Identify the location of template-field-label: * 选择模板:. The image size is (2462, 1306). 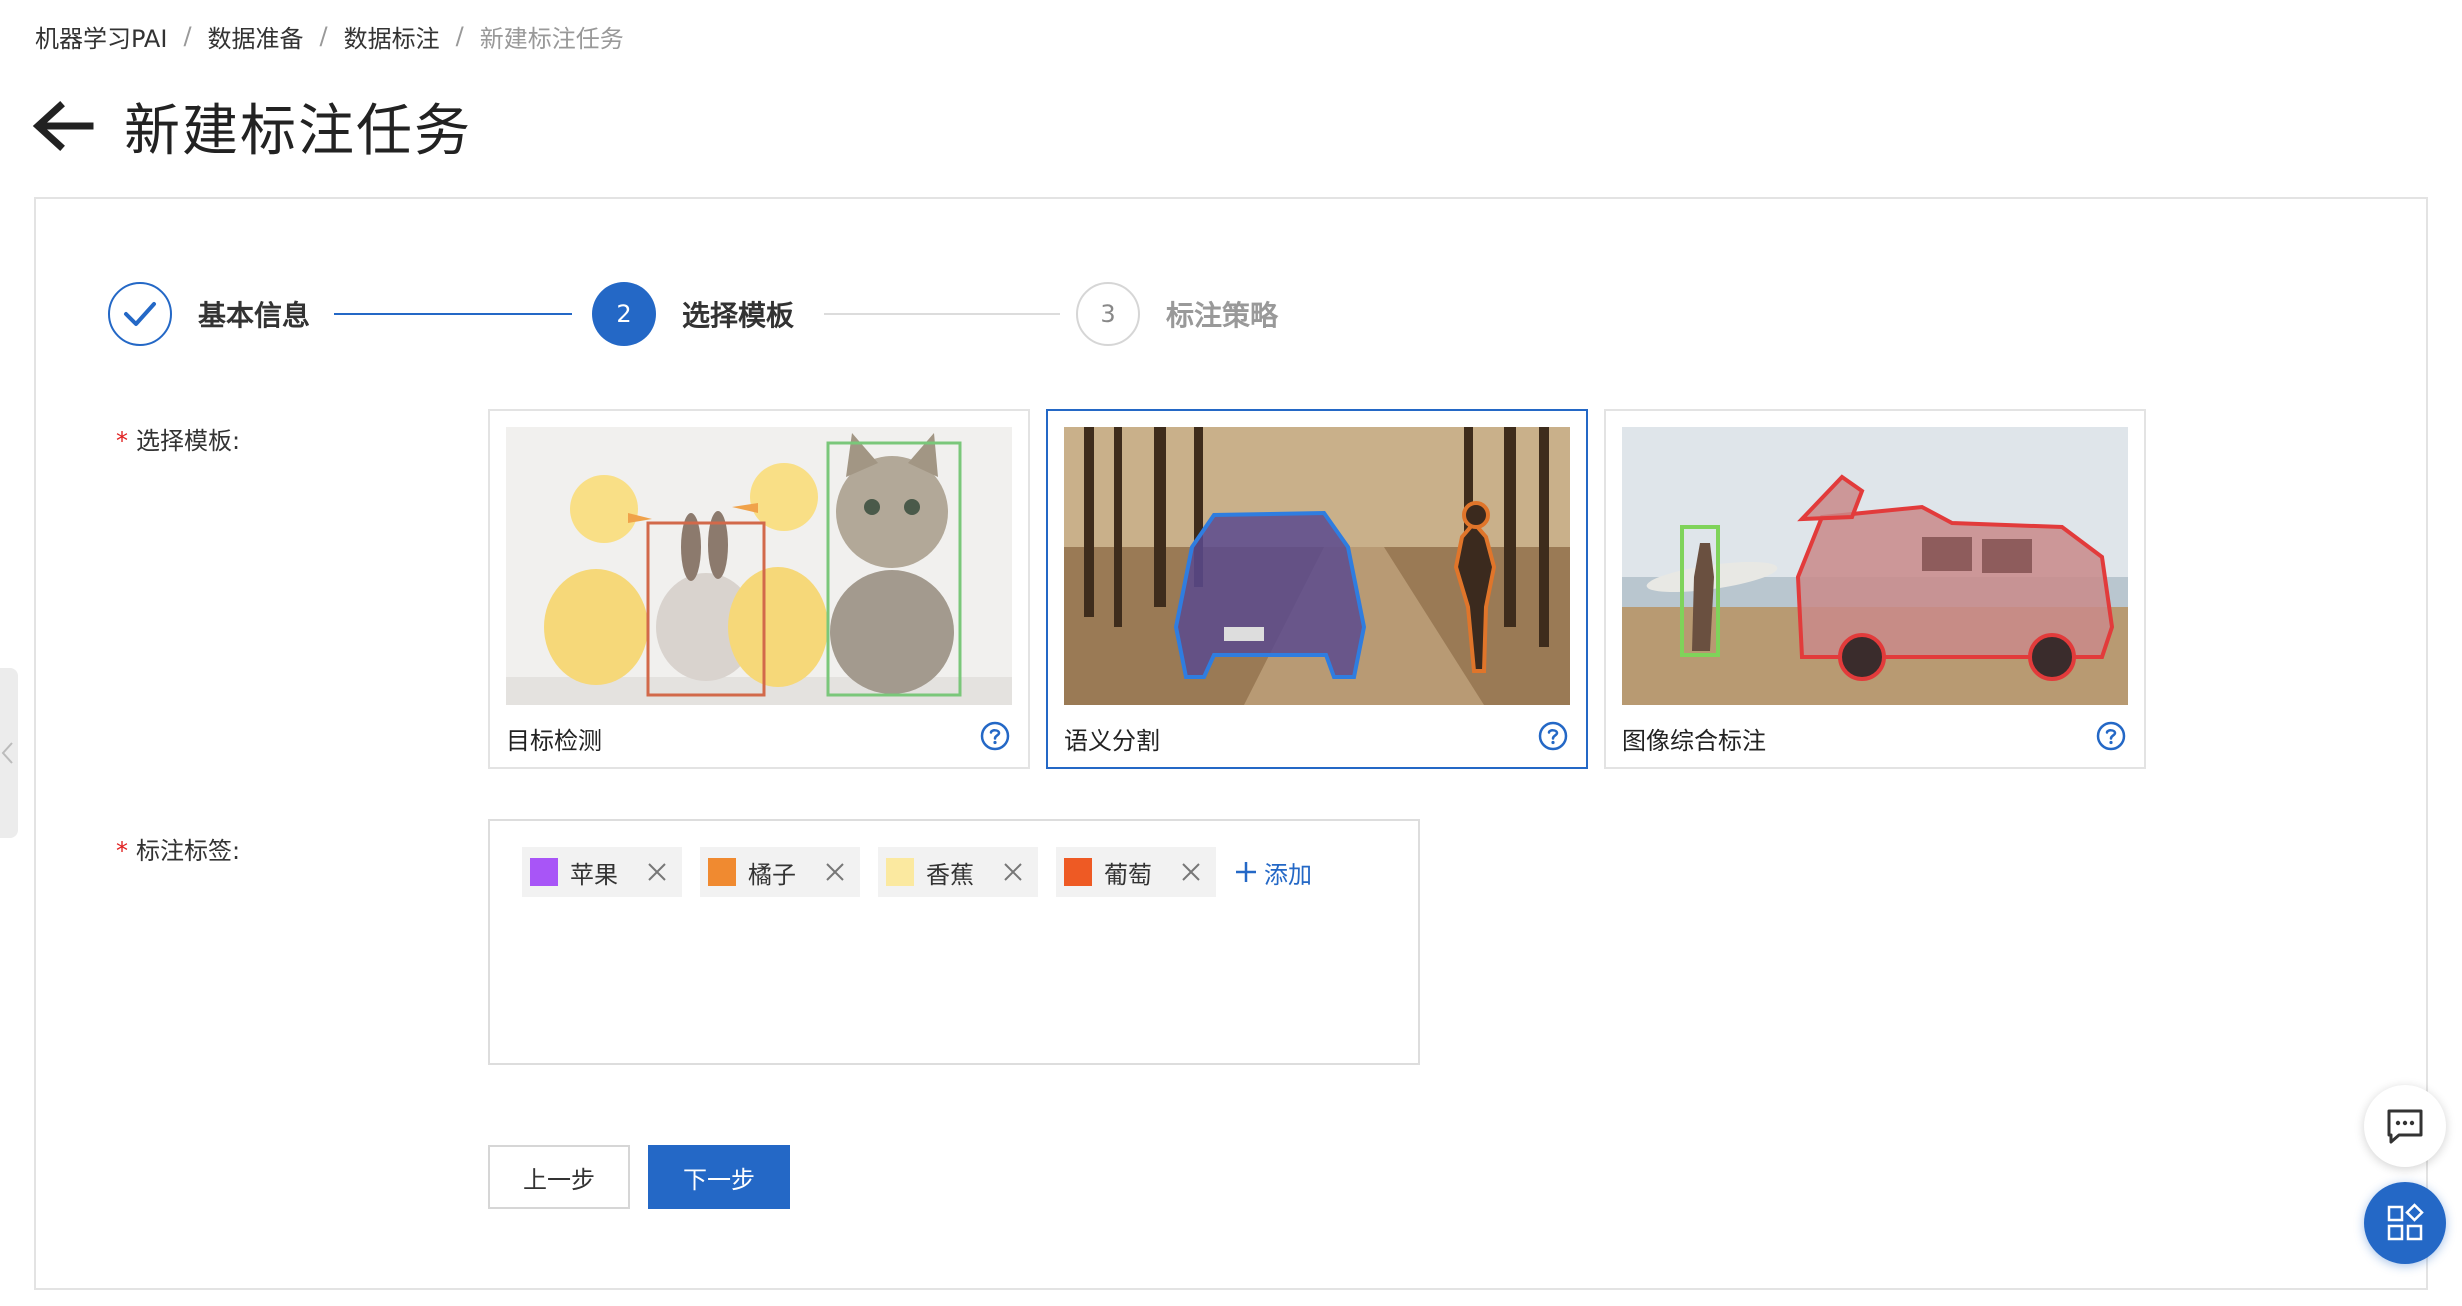
(178, 438).